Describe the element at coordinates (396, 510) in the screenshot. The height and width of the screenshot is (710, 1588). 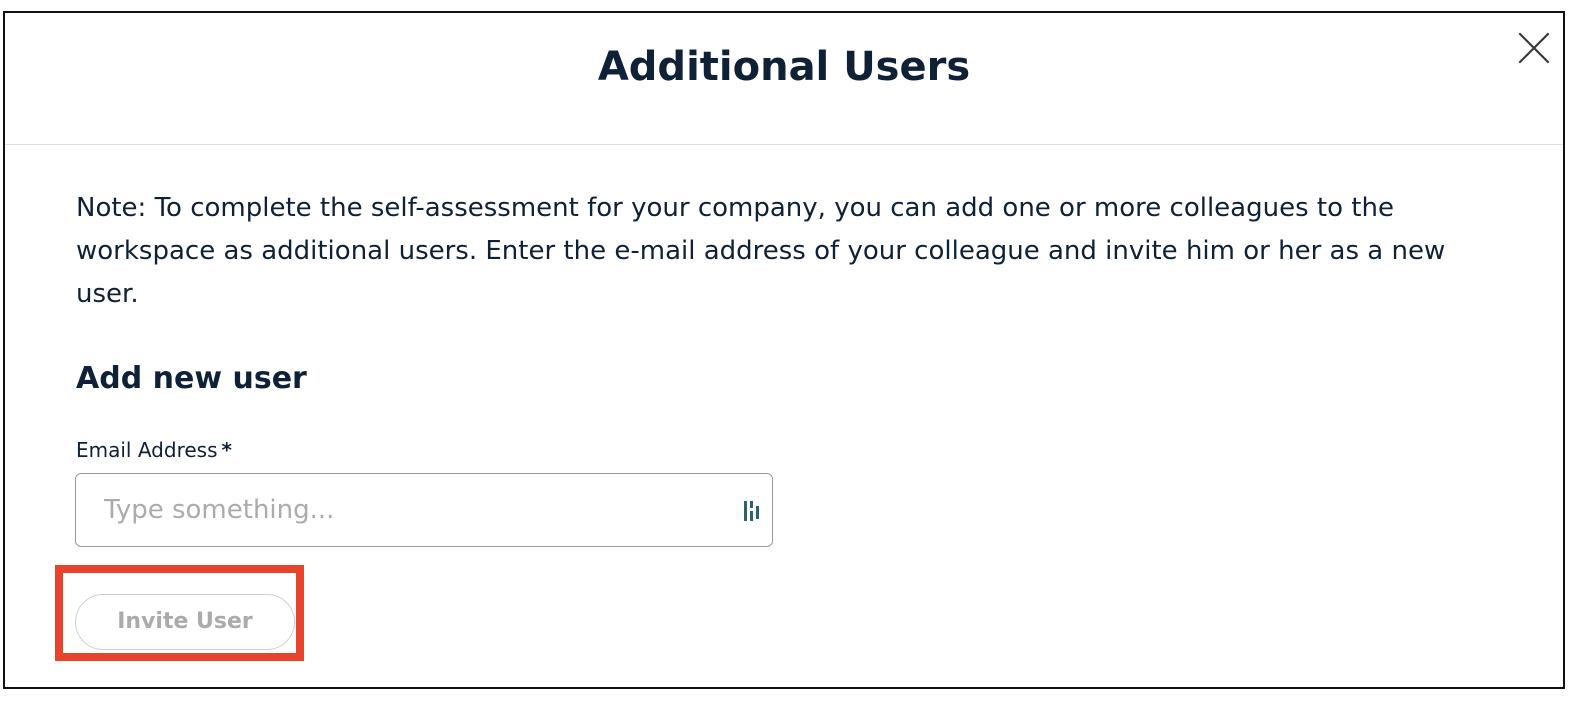
I see `email-input` at that location.